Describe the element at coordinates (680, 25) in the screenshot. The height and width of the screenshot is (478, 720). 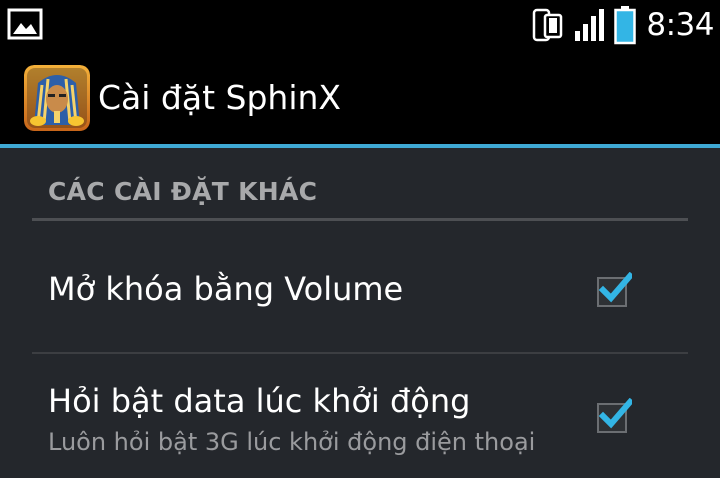
I see `status-time: 8:34` at that location.